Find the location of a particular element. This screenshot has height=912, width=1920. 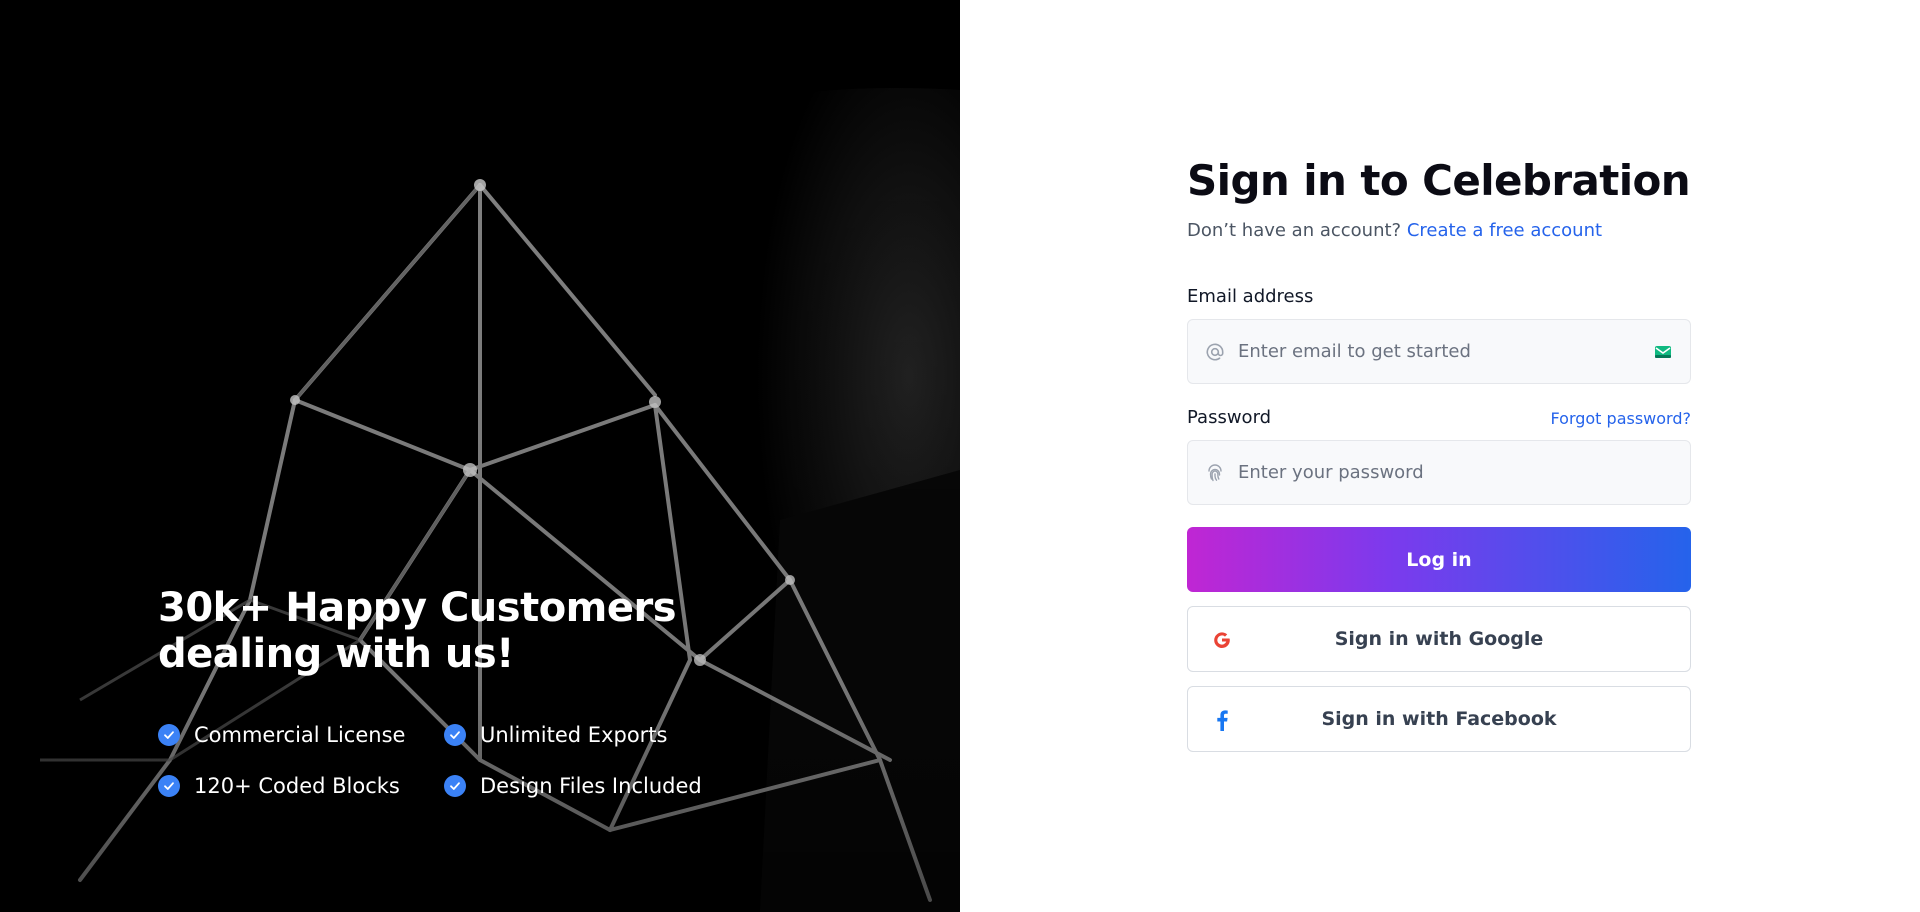

fingerprint-icon is located at coordinates (1215, 473).